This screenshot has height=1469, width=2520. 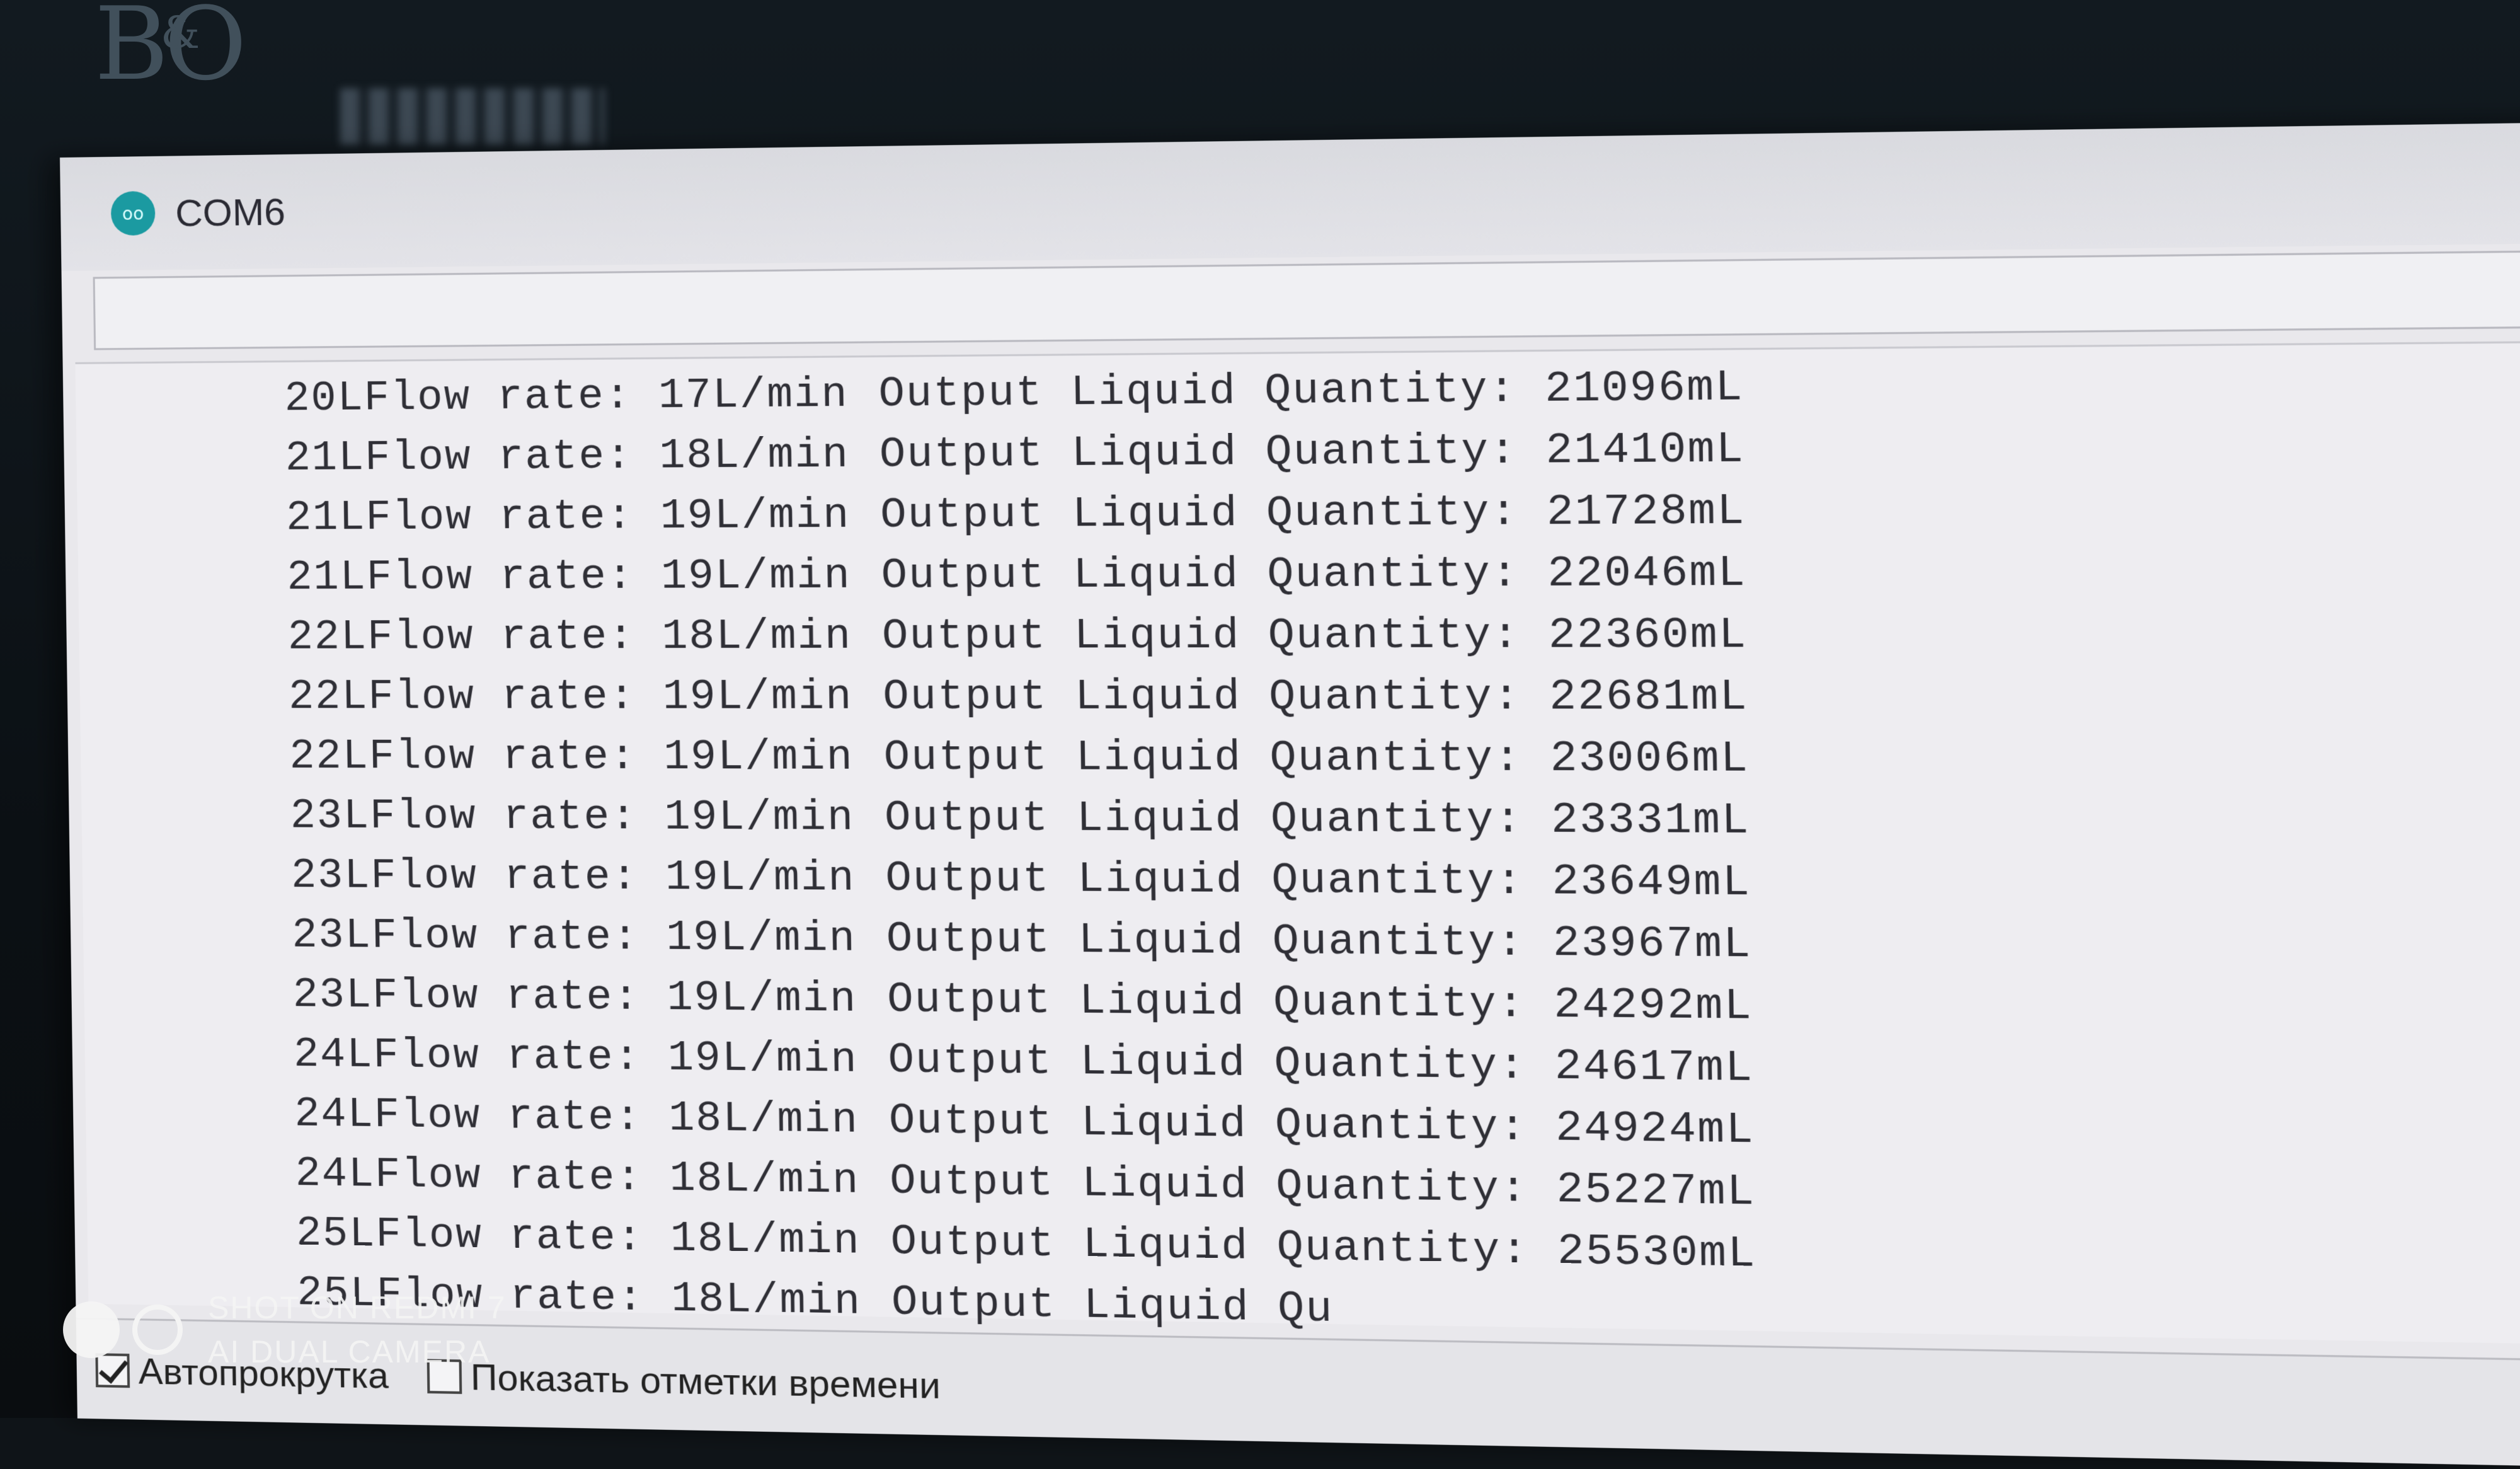 What do you see at coordinates (1312, 513) in the screenshot?
I see `output-quantity-text: Output Liquid Quantity: 21728mL` at bounding box center [1312, 513].